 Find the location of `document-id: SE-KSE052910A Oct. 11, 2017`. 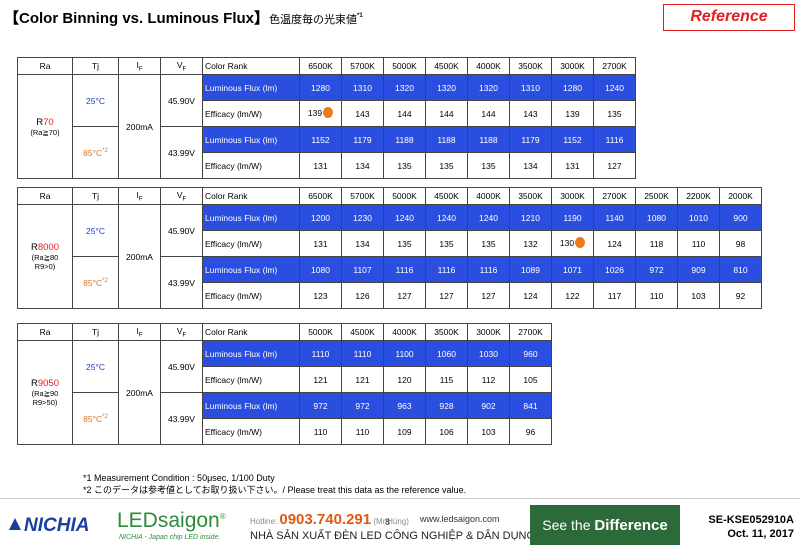

document-id: SE-KSE052910A Oct. 11, 2017 is located at coordinates (740, 527).